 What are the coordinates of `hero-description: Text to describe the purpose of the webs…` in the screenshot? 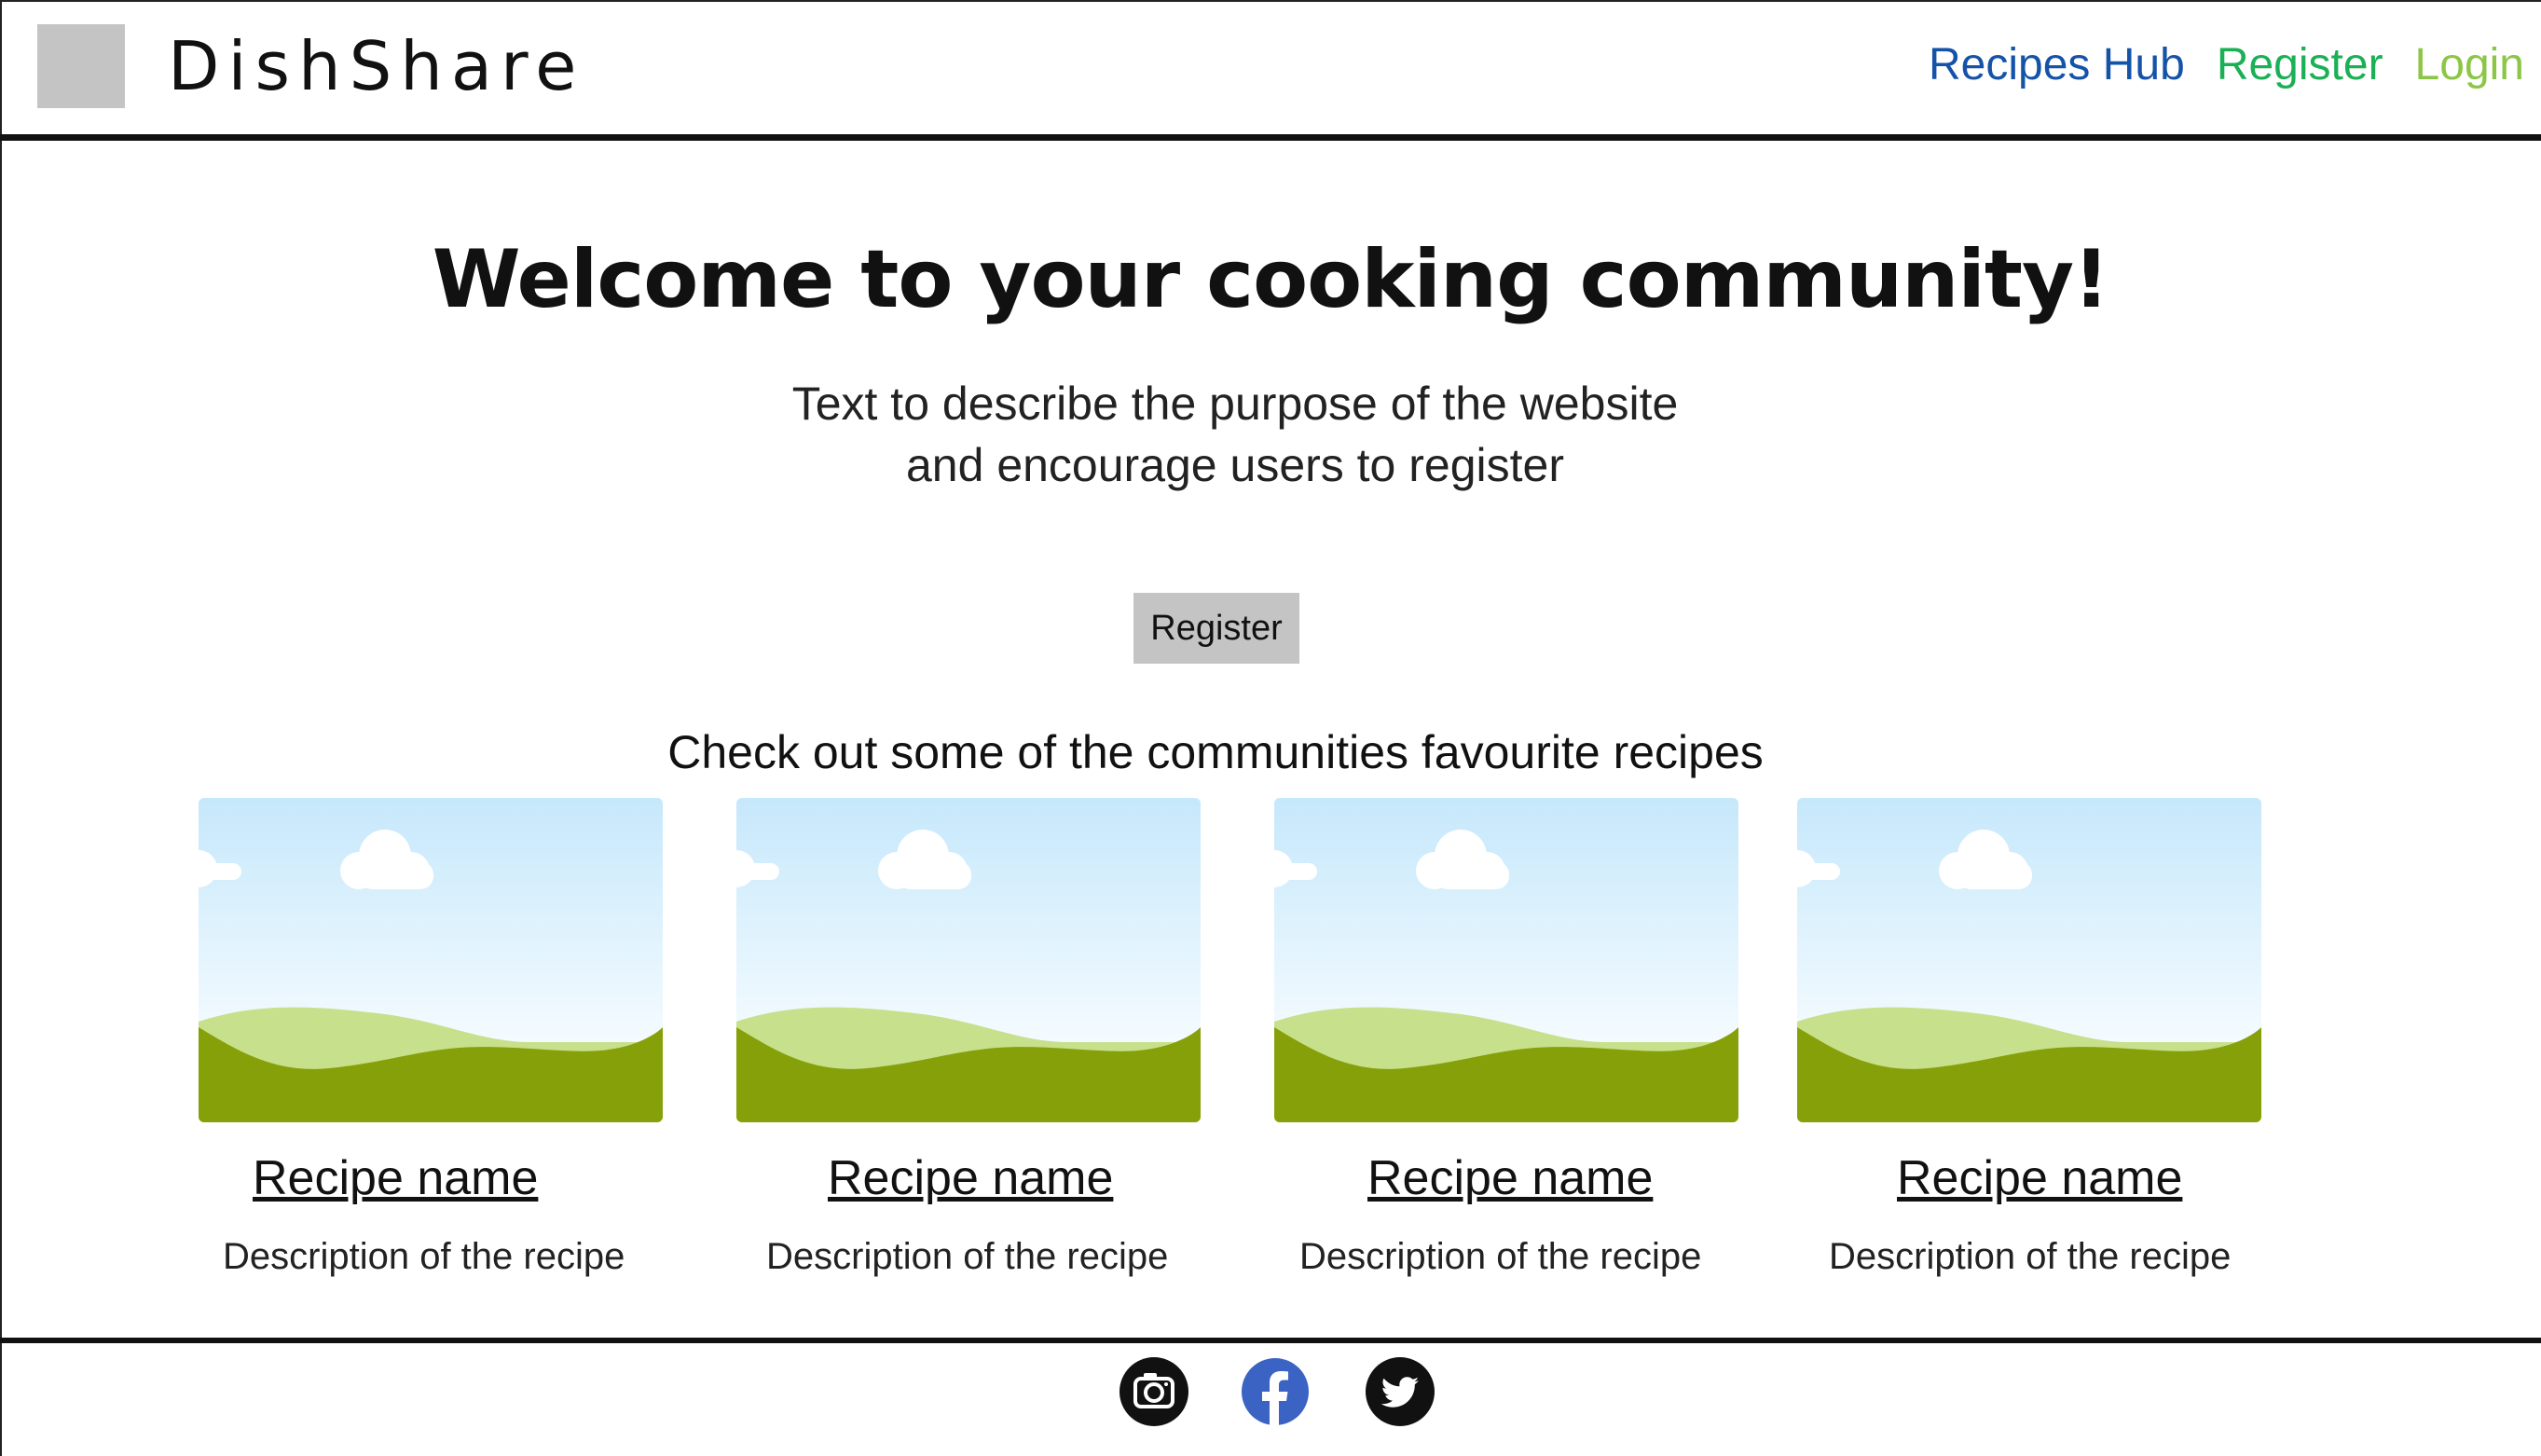 It's located at (1235, 434).